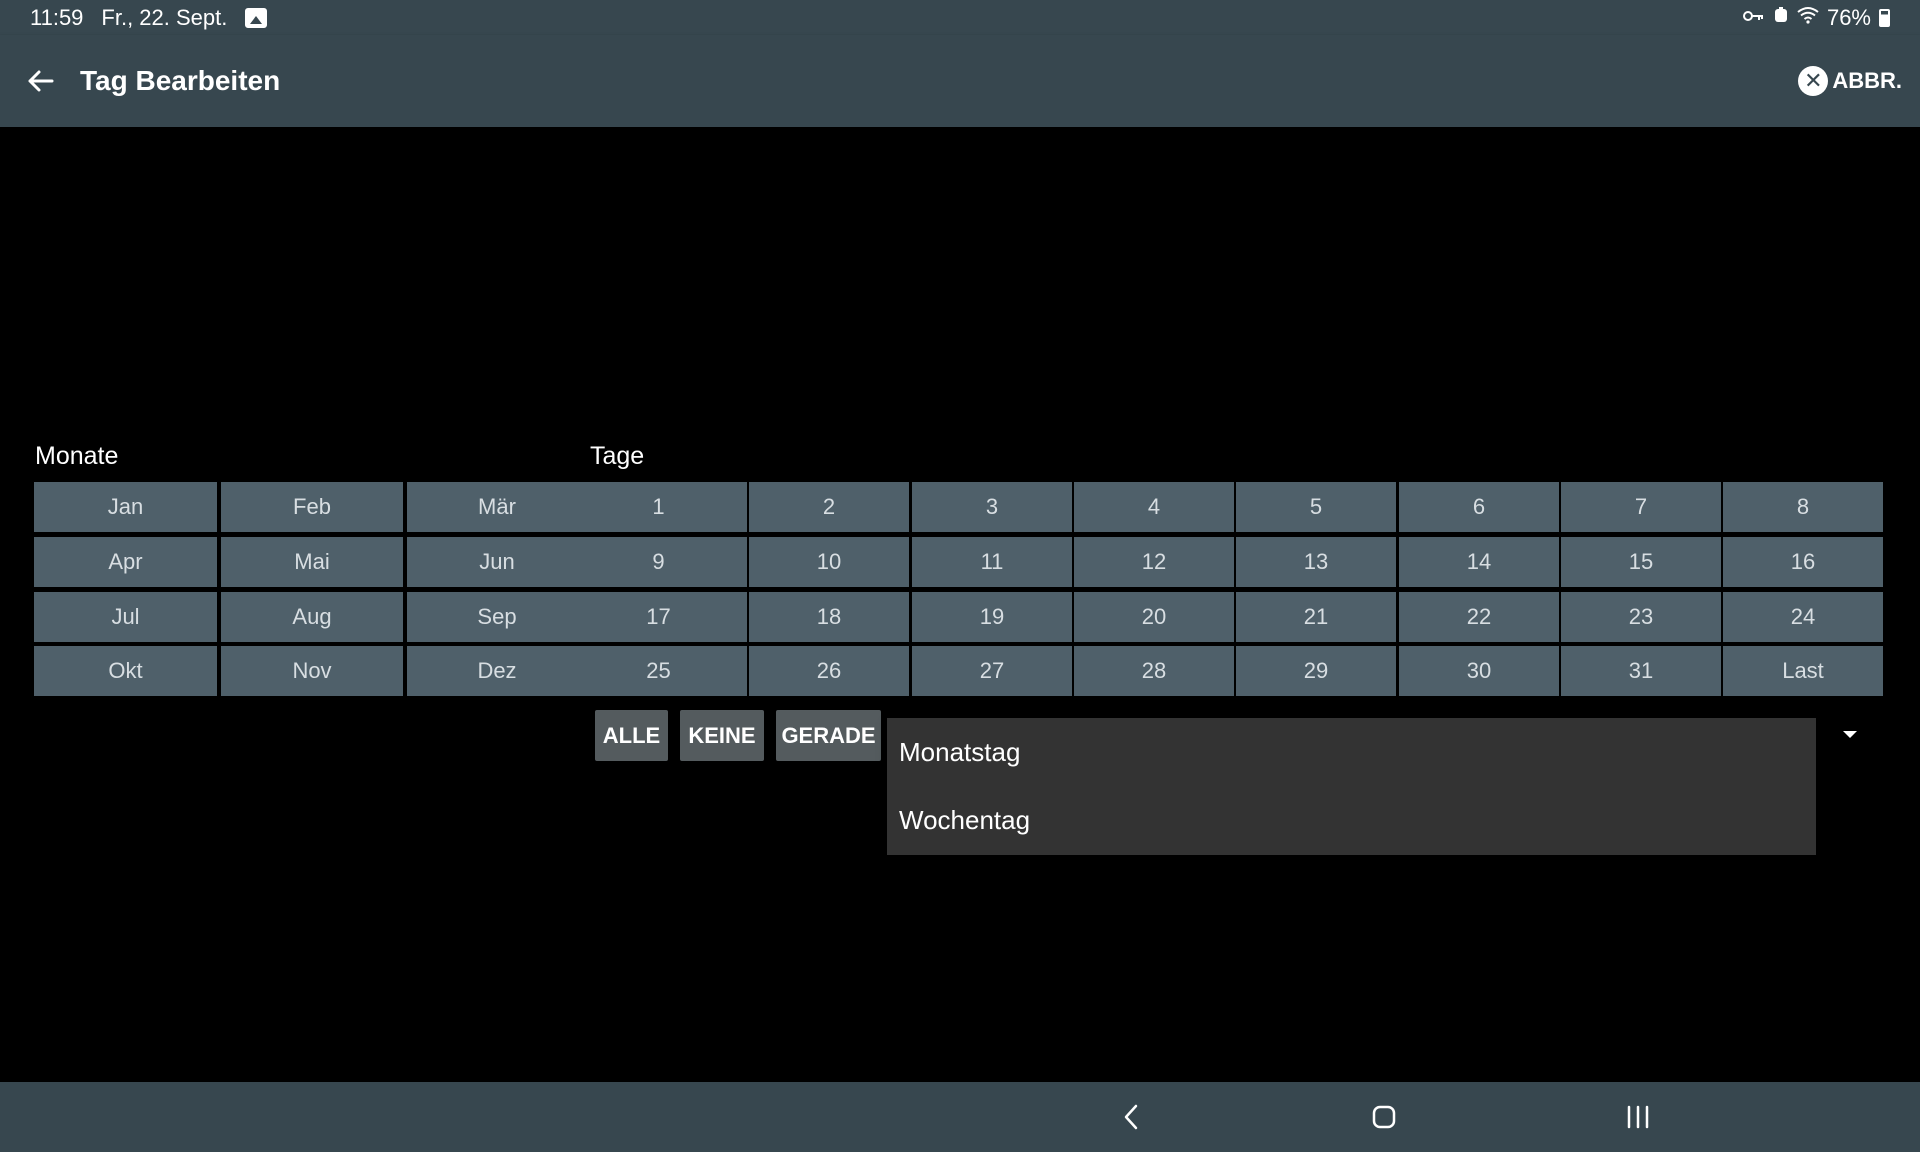 Image resolution: width=1920 pixels, height=1152 pixels. I want to click on day-cell: 8, so click(1803, 507).